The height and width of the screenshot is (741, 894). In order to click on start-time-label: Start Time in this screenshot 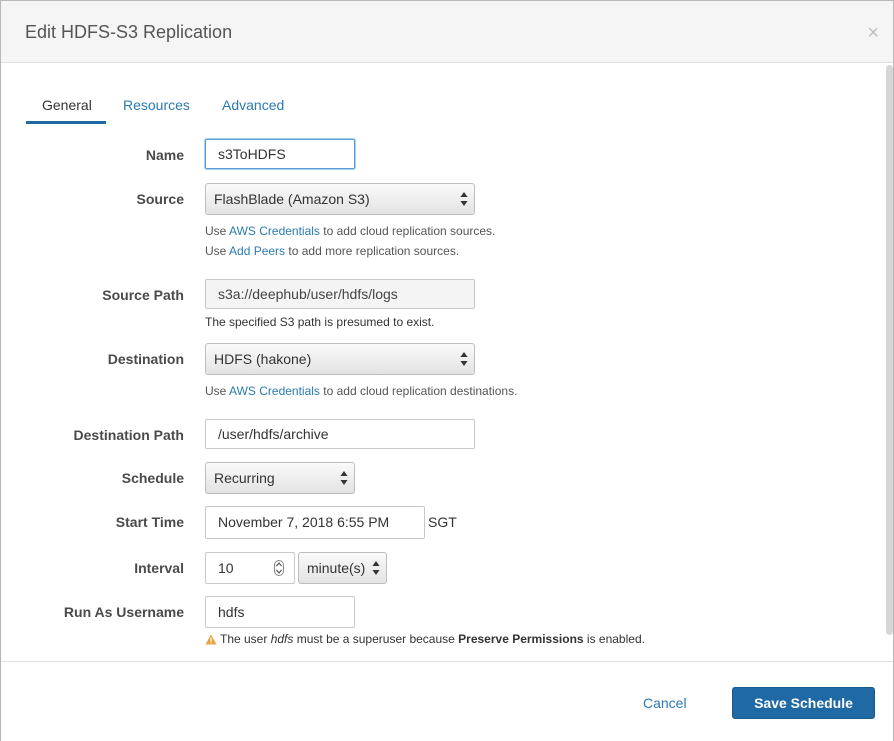, I will do `click(149, 522)`.